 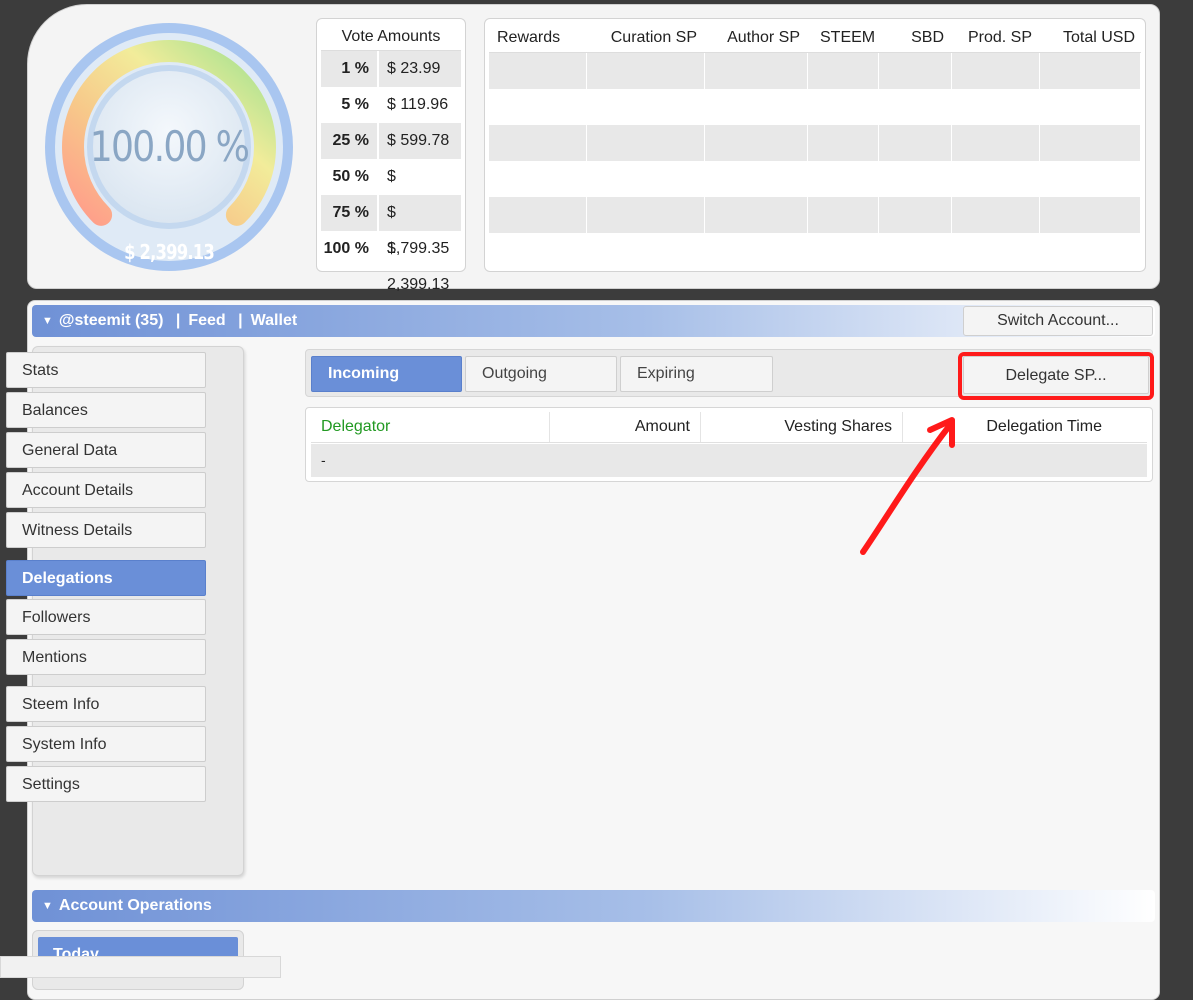 I want to click on voting-power-gauge: 100.00 % $ 2,399.13, so click(x=169, y=147).